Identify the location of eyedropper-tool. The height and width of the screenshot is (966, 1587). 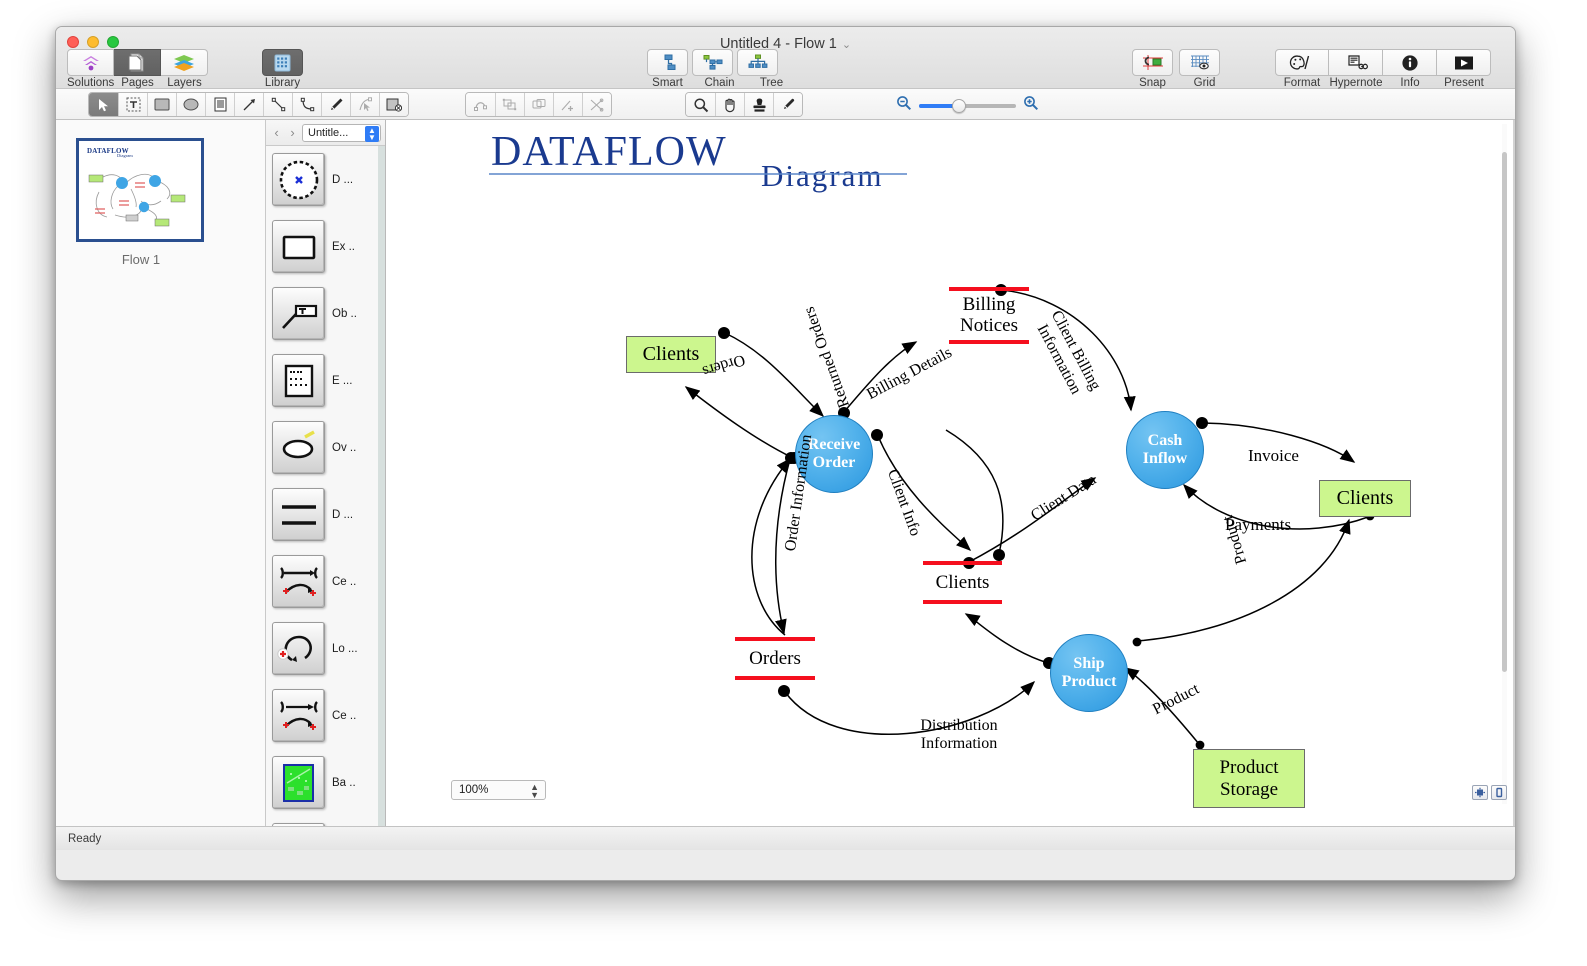
(787, 104).